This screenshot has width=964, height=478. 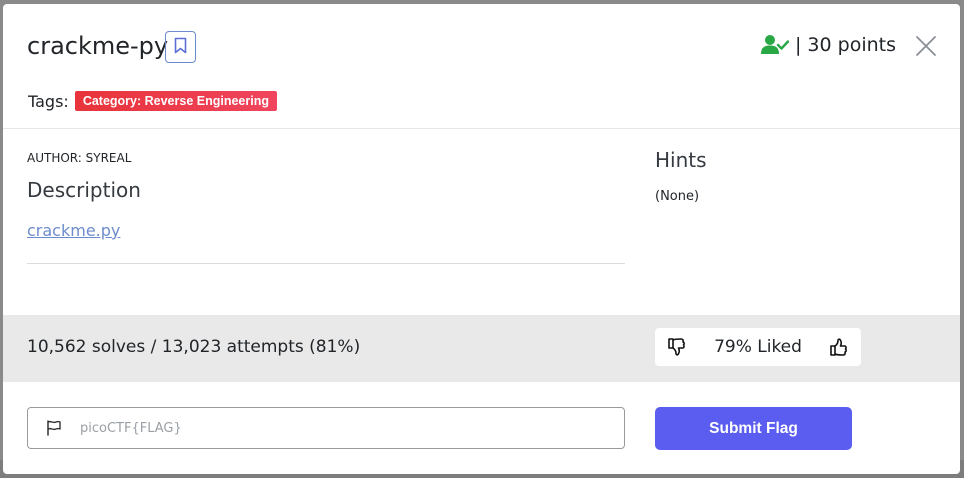 I want to click on solves-count: 10,562 solves / 13,023 attempts (81%), so click(x=194, y=347).